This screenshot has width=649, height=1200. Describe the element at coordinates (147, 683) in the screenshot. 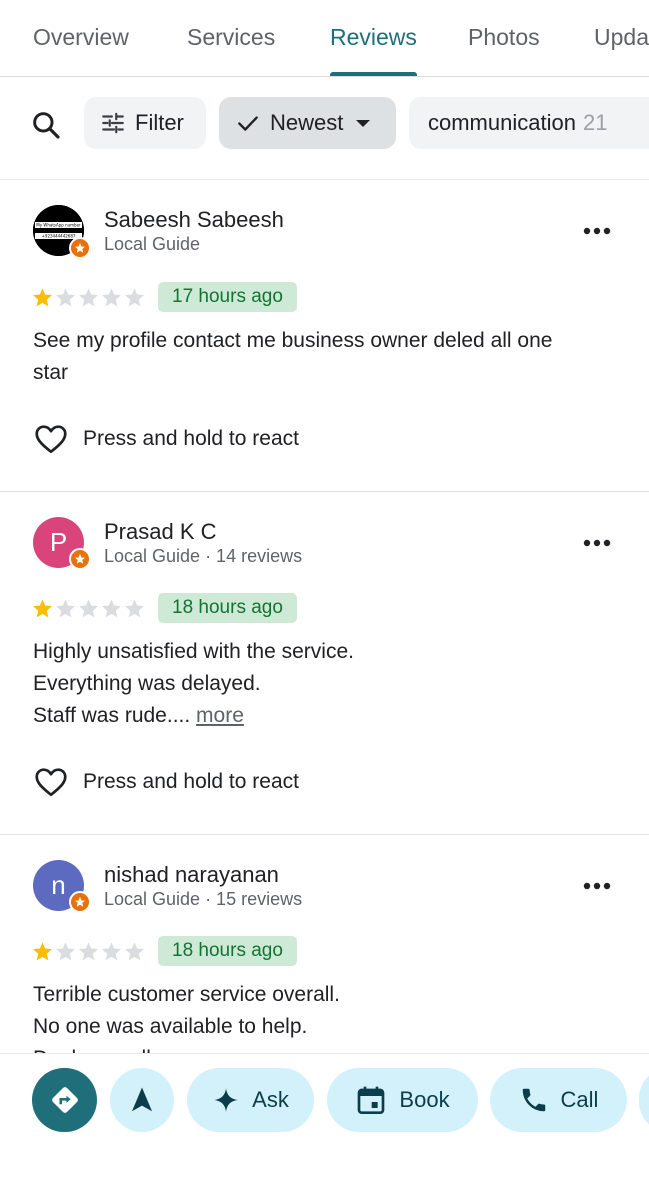

I see `review-text-line: Everything was delayed.` at that location.